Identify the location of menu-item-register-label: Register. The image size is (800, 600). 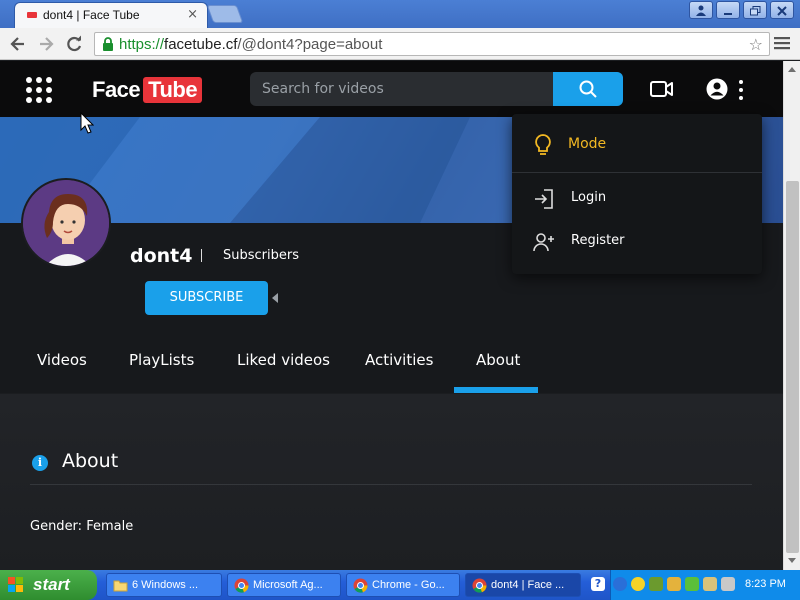
(598, 240).